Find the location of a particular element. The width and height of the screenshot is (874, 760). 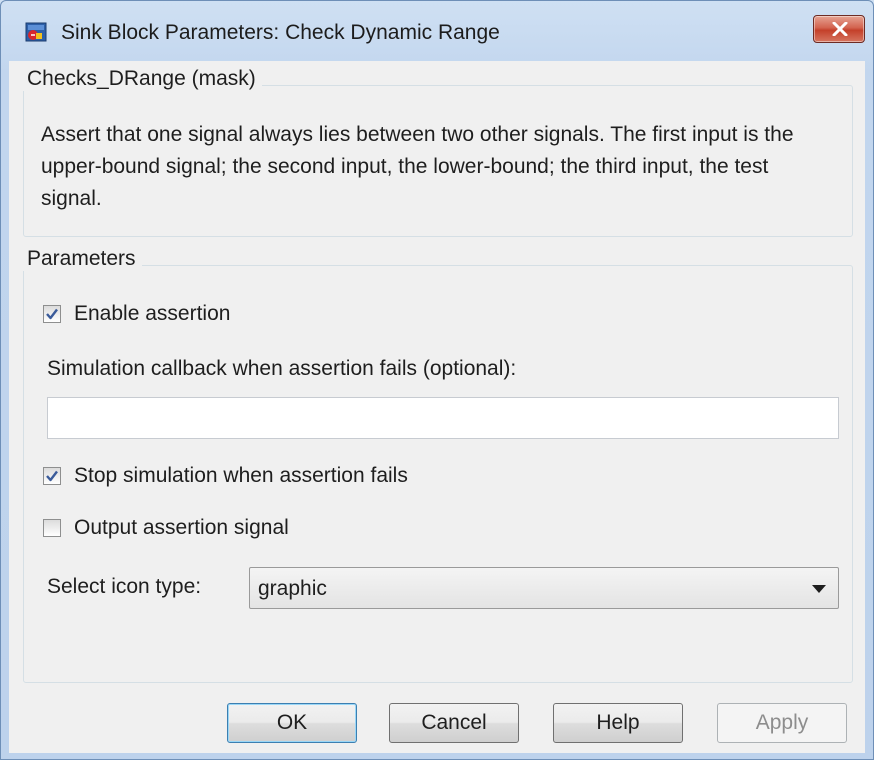

output-signal-label: Output assertion signal is located at coordinates (181, 527).